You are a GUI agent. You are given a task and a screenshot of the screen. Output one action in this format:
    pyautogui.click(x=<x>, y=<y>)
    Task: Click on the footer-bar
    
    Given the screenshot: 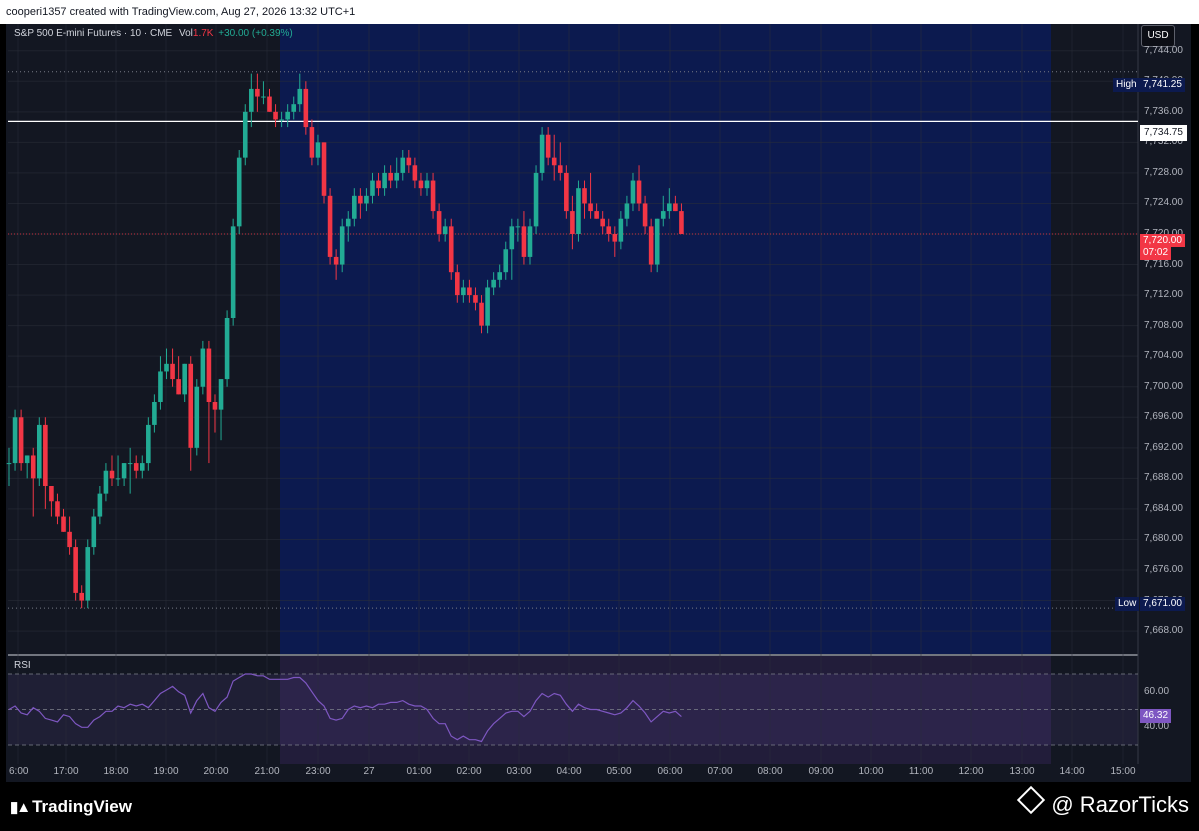 What is the action you would take?
    pyautogui.click(x=599, y=806)
    